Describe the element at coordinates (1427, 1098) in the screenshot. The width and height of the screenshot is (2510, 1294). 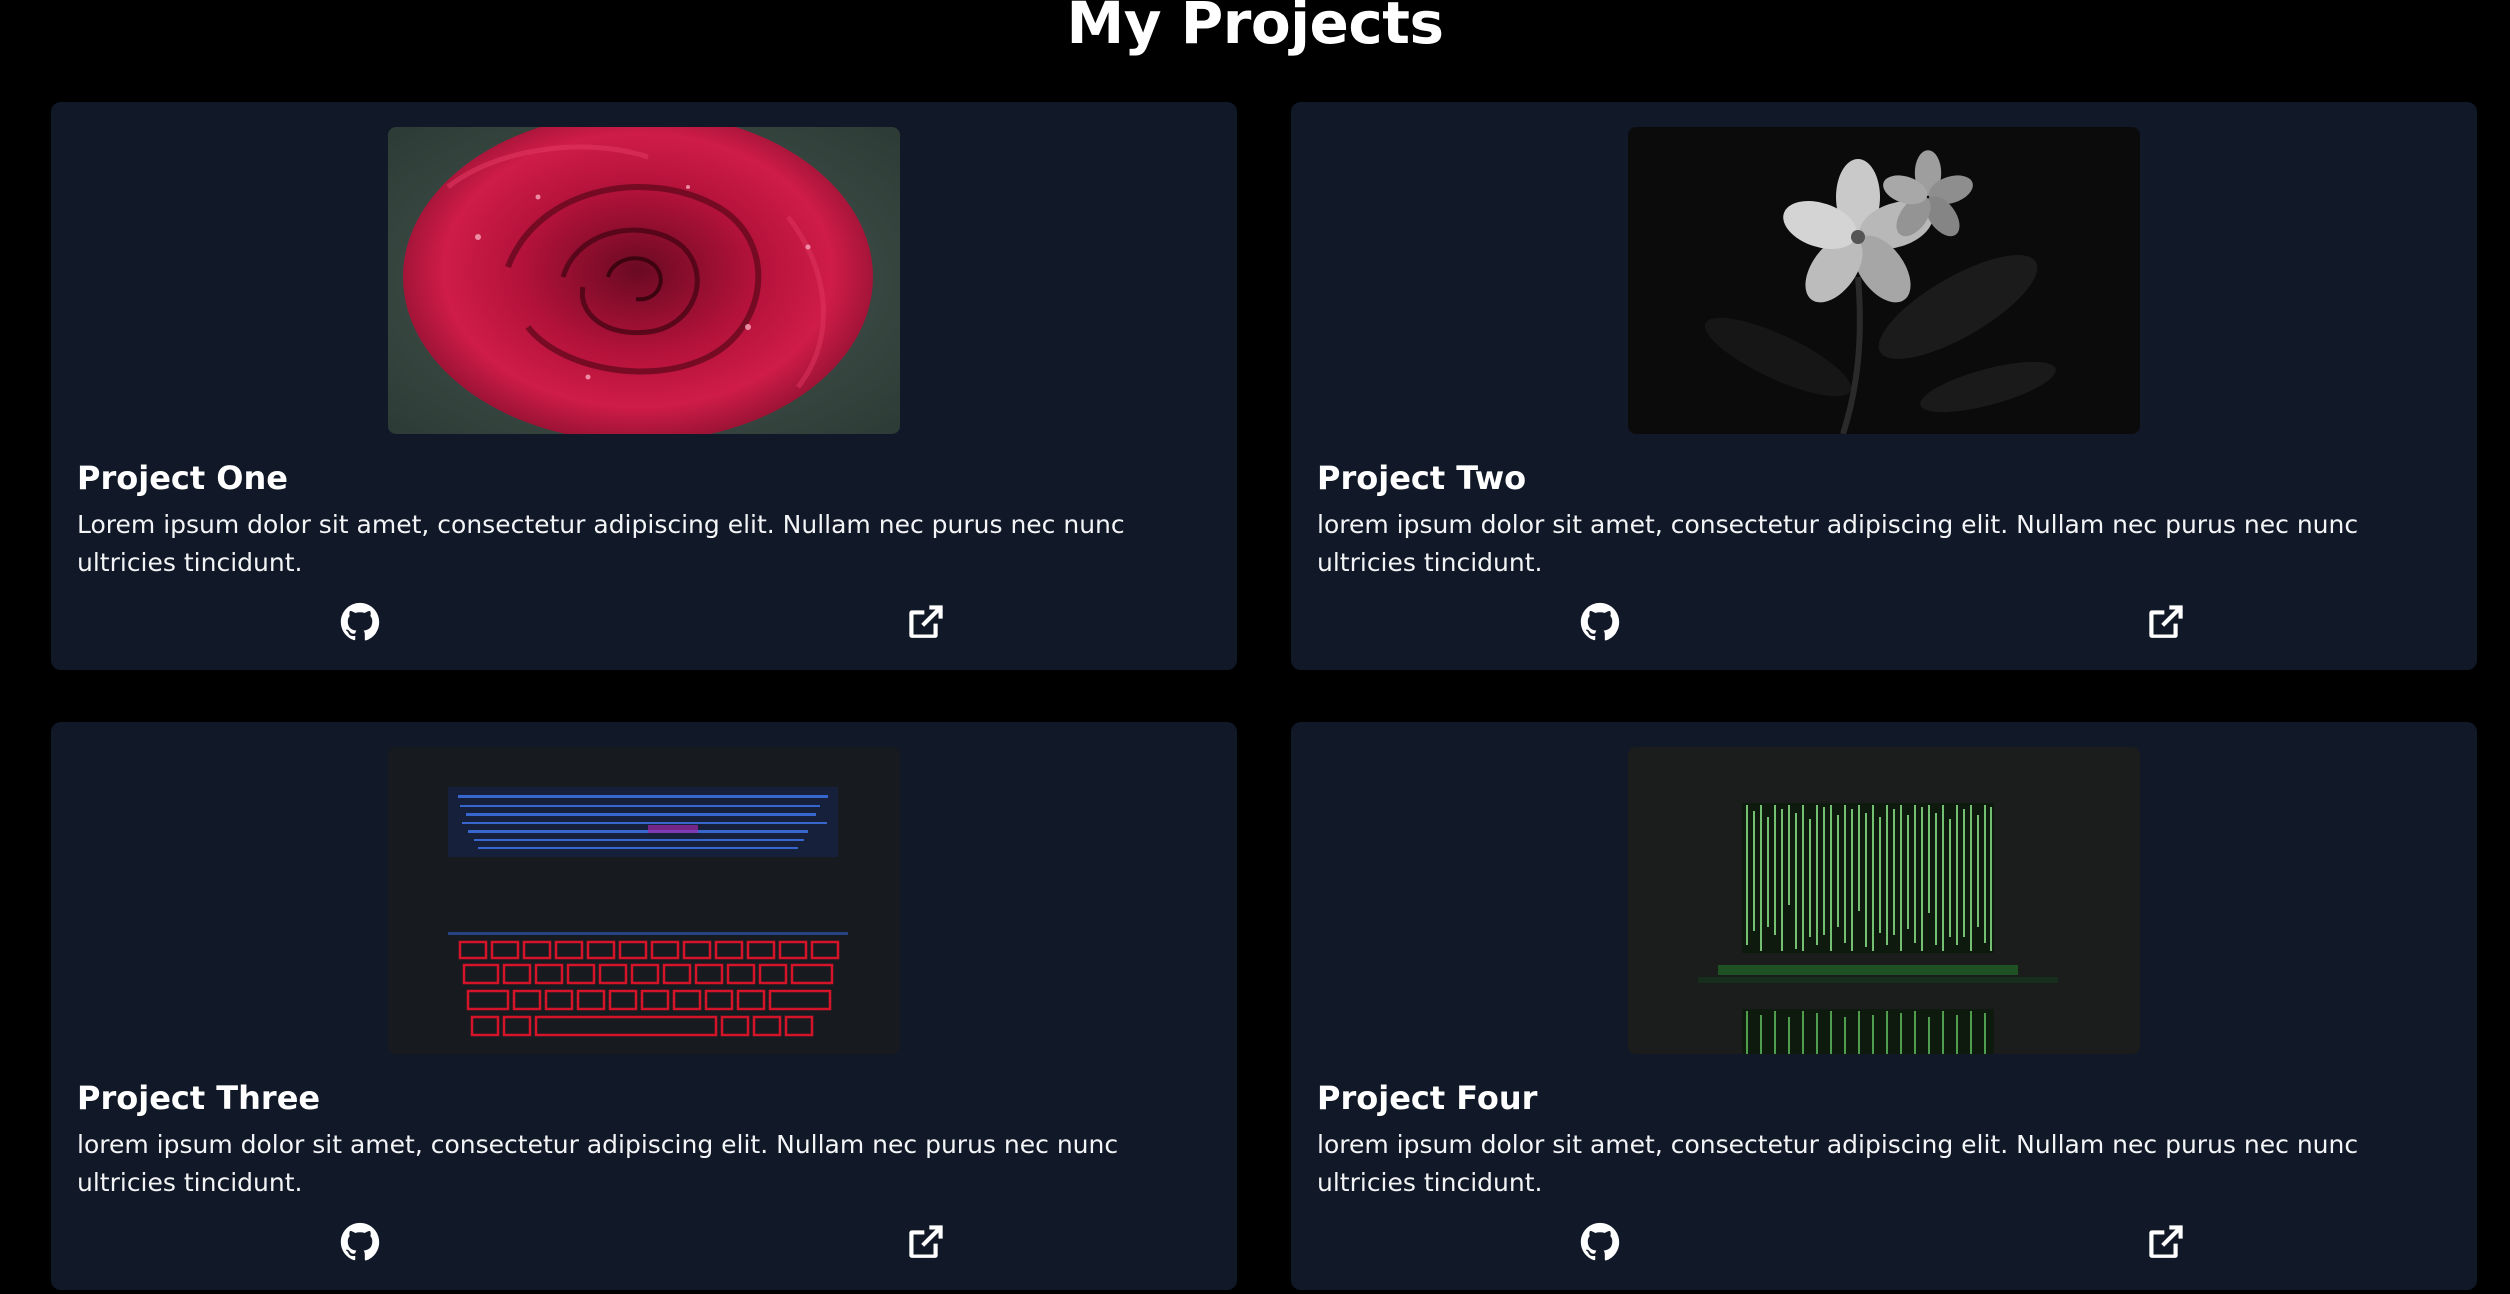
I see `project-title: Project Four` at that location.